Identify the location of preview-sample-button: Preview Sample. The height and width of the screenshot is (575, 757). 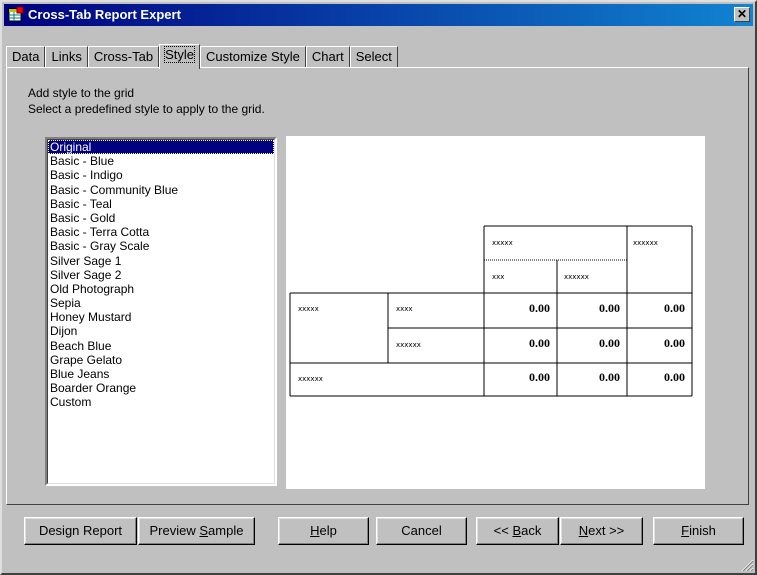
(196, 531).